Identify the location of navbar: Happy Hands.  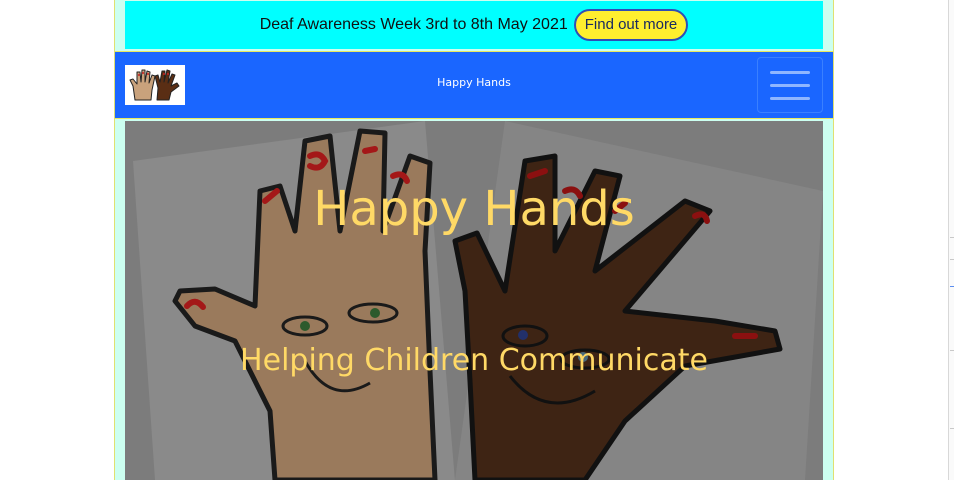
(474, 85).